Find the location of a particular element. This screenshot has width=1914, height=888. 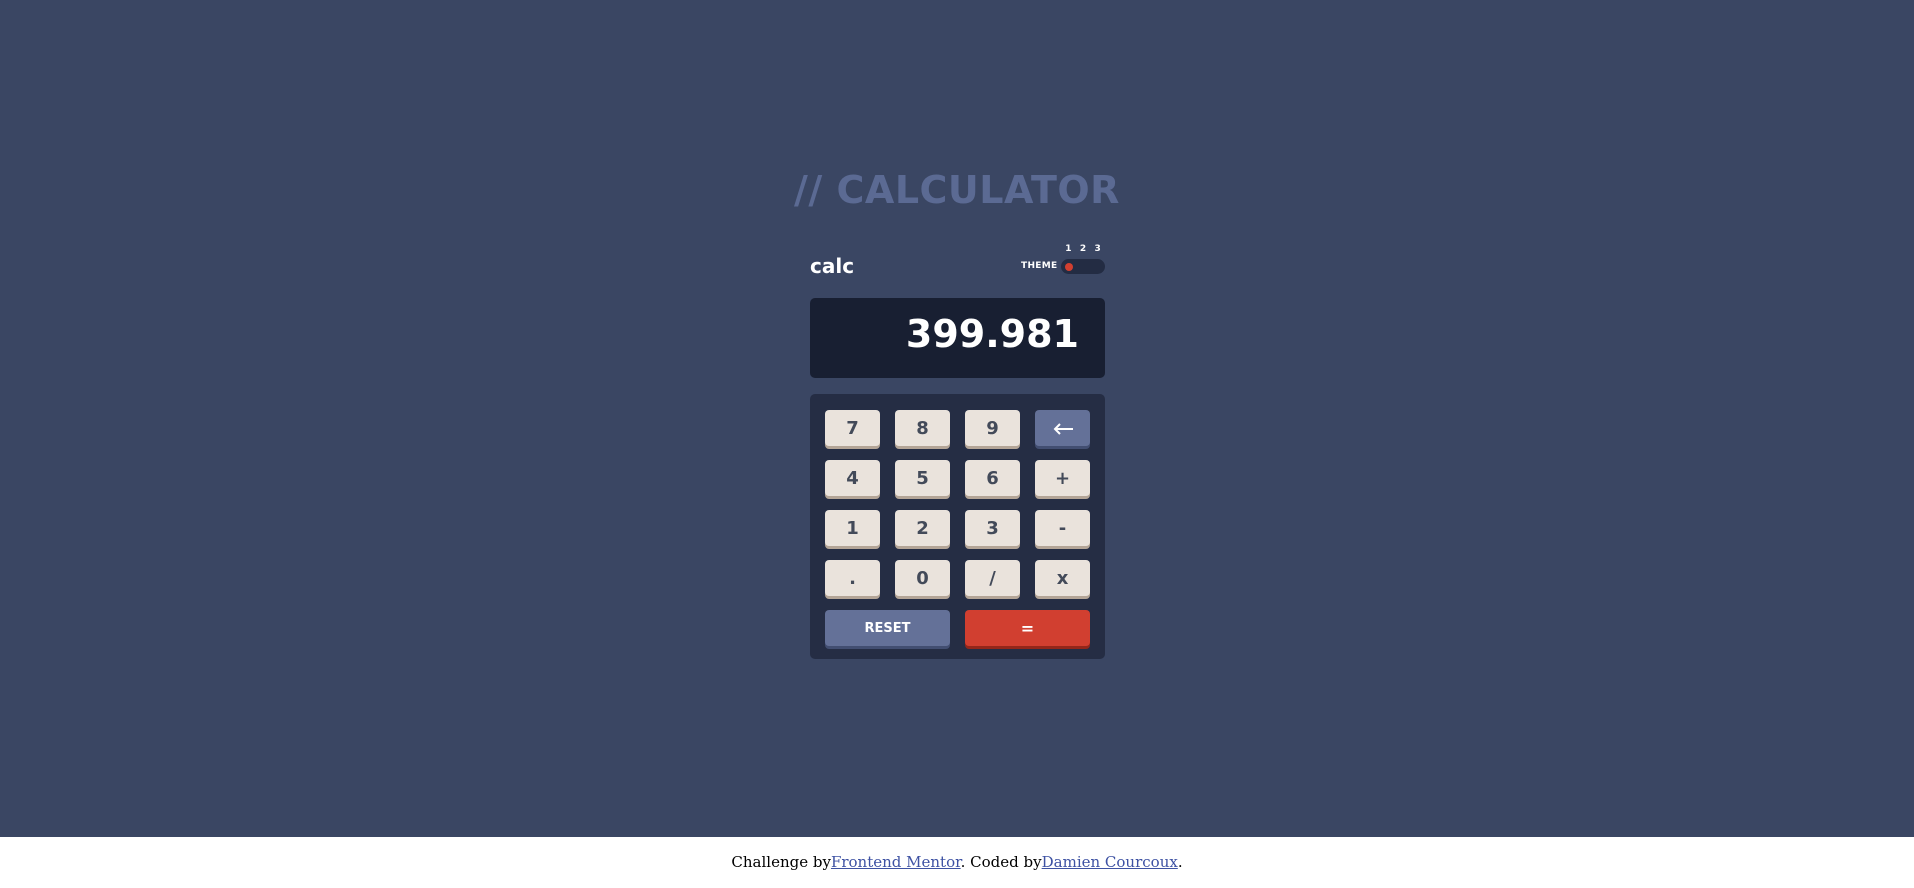

attribution-suffix: . is located at coordinates (1180, 862).